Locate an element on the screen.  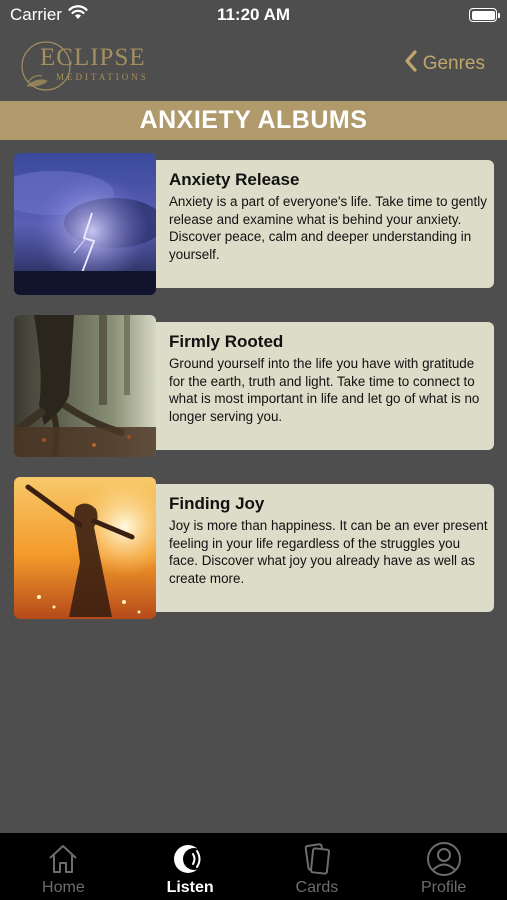
chevron-left-icon is located at coordinates (411, 64).